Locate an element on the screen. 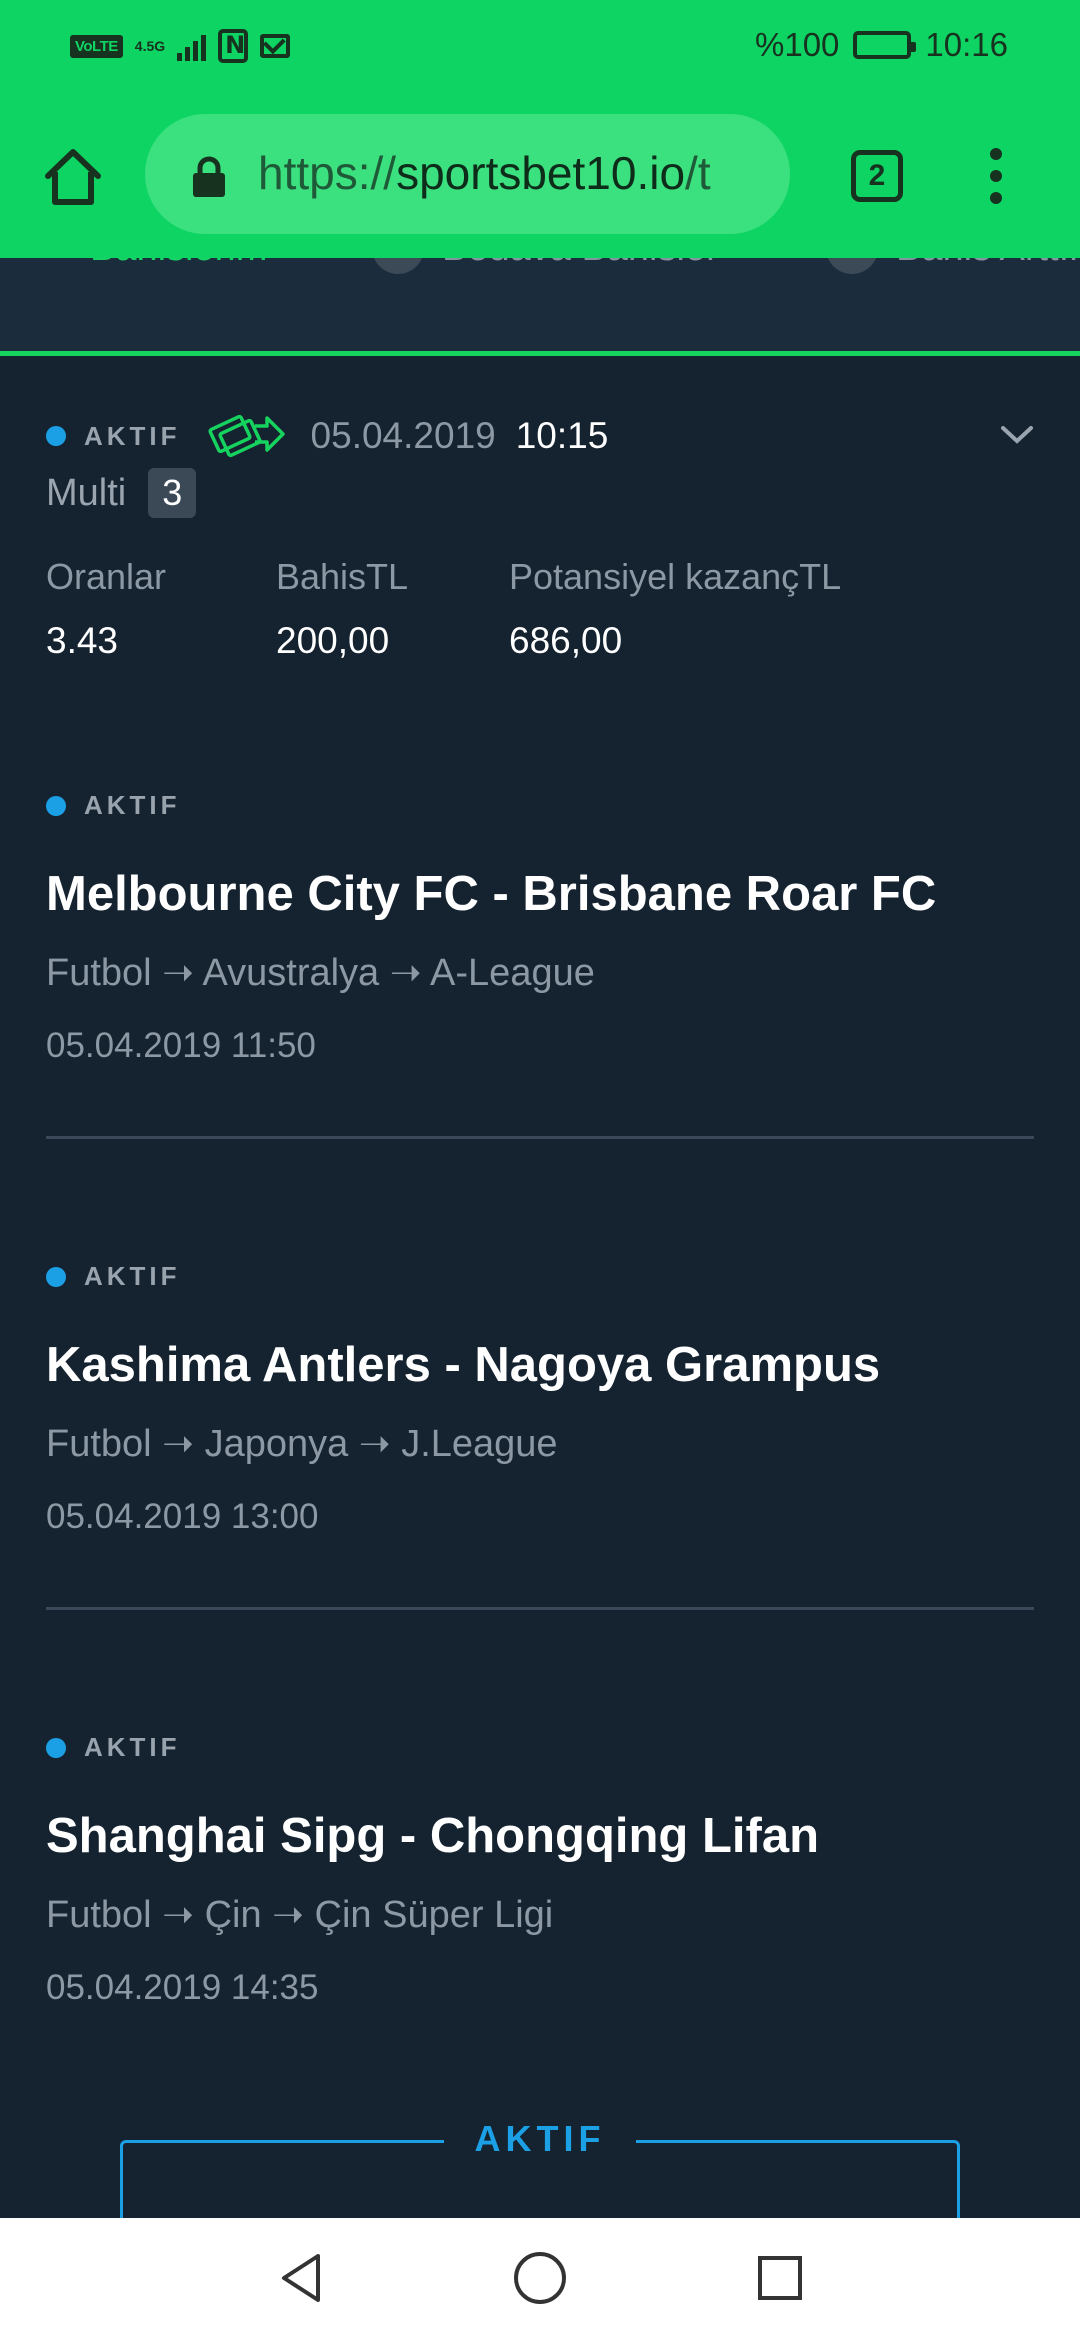  nfc-icon is located at coordinates (233, 46).